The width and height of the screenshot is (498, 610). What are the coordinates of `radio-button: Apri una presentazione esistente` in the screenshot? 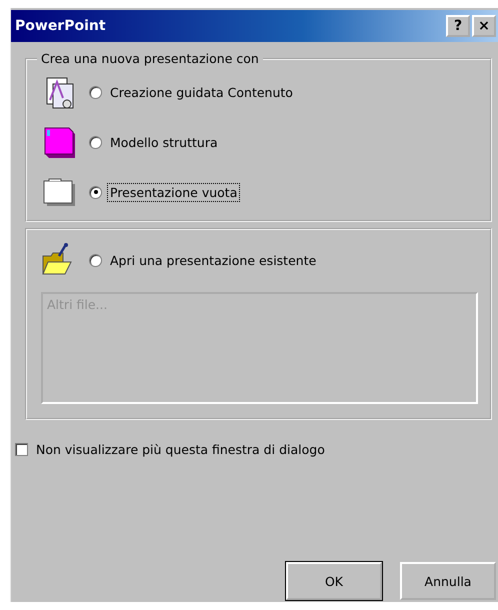 It's located at (203, 260).